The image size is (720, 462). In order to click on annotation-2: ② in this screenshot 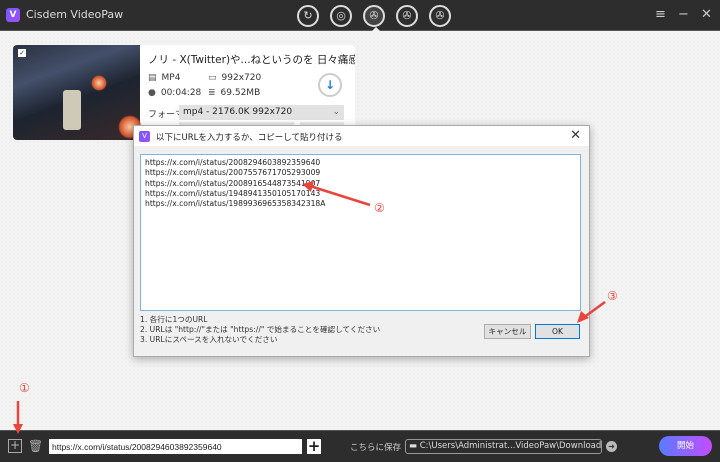, I will do `click(379, 208)`.